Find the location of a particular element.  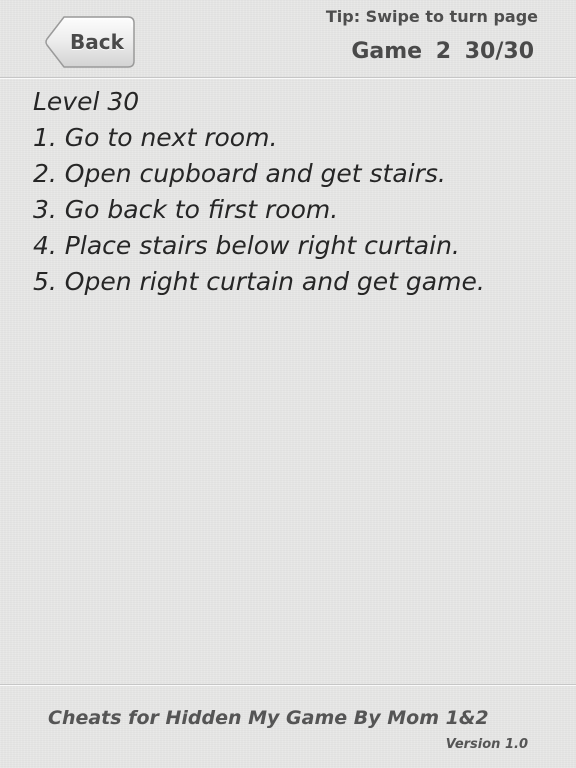

step-line: 2. Open cupboard and get stairs. is located at coordinates (239, 173).